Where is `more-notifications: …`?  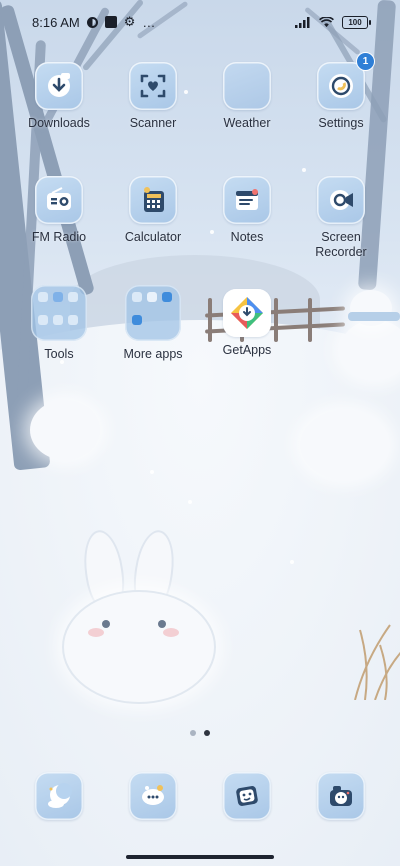 more-notifications: … is located at coordinates (149, 22).